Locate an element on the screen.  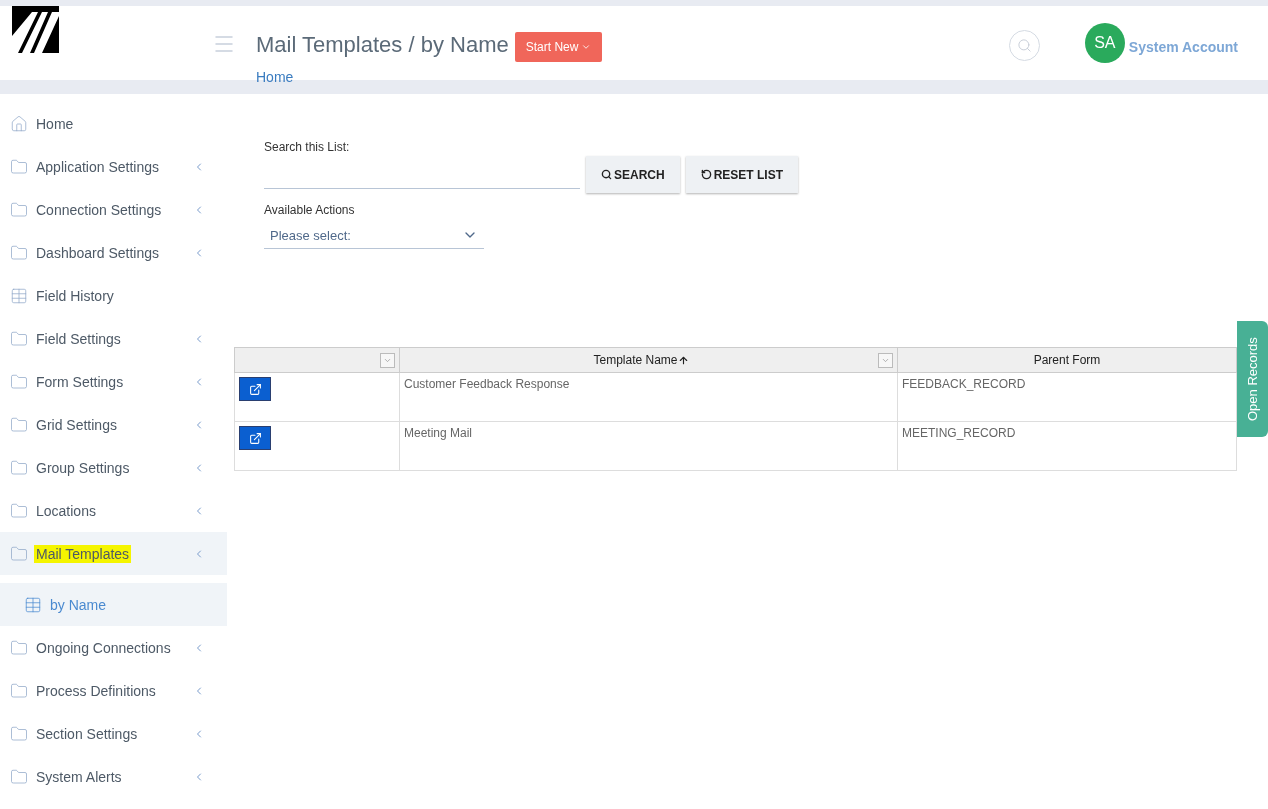
sidebar-item: Application Settings is located at coordinates (113, 166).